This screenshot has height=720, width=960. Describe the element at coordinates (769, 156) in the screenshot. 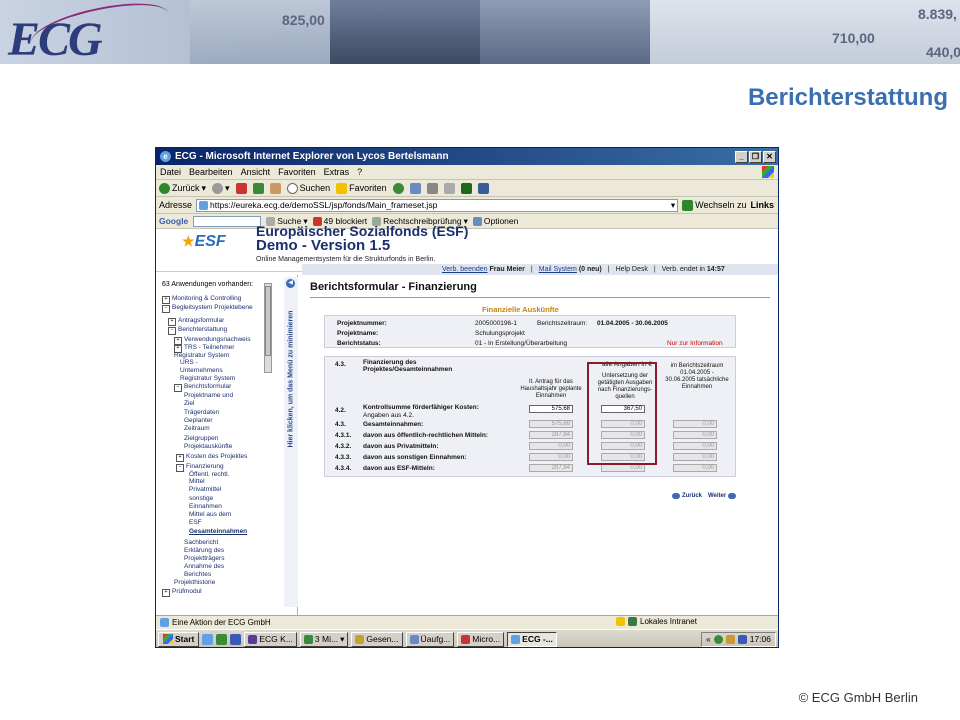

I see `close-button: ✕` at that location.